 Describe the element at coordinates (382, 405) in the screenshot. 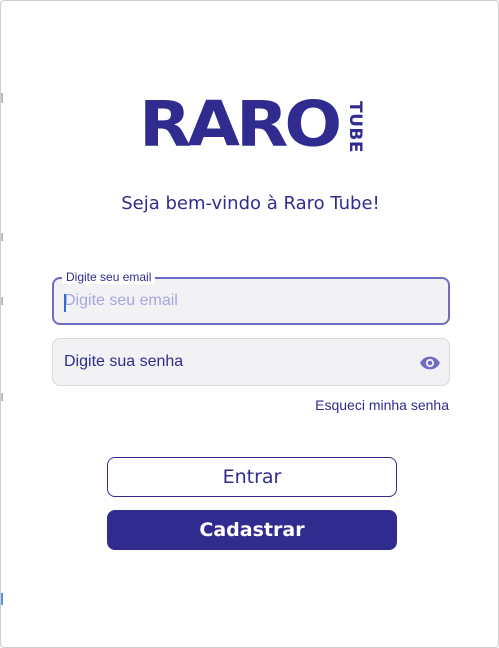

I see `forgot-password-link: Esqueci minha senha` at that location.